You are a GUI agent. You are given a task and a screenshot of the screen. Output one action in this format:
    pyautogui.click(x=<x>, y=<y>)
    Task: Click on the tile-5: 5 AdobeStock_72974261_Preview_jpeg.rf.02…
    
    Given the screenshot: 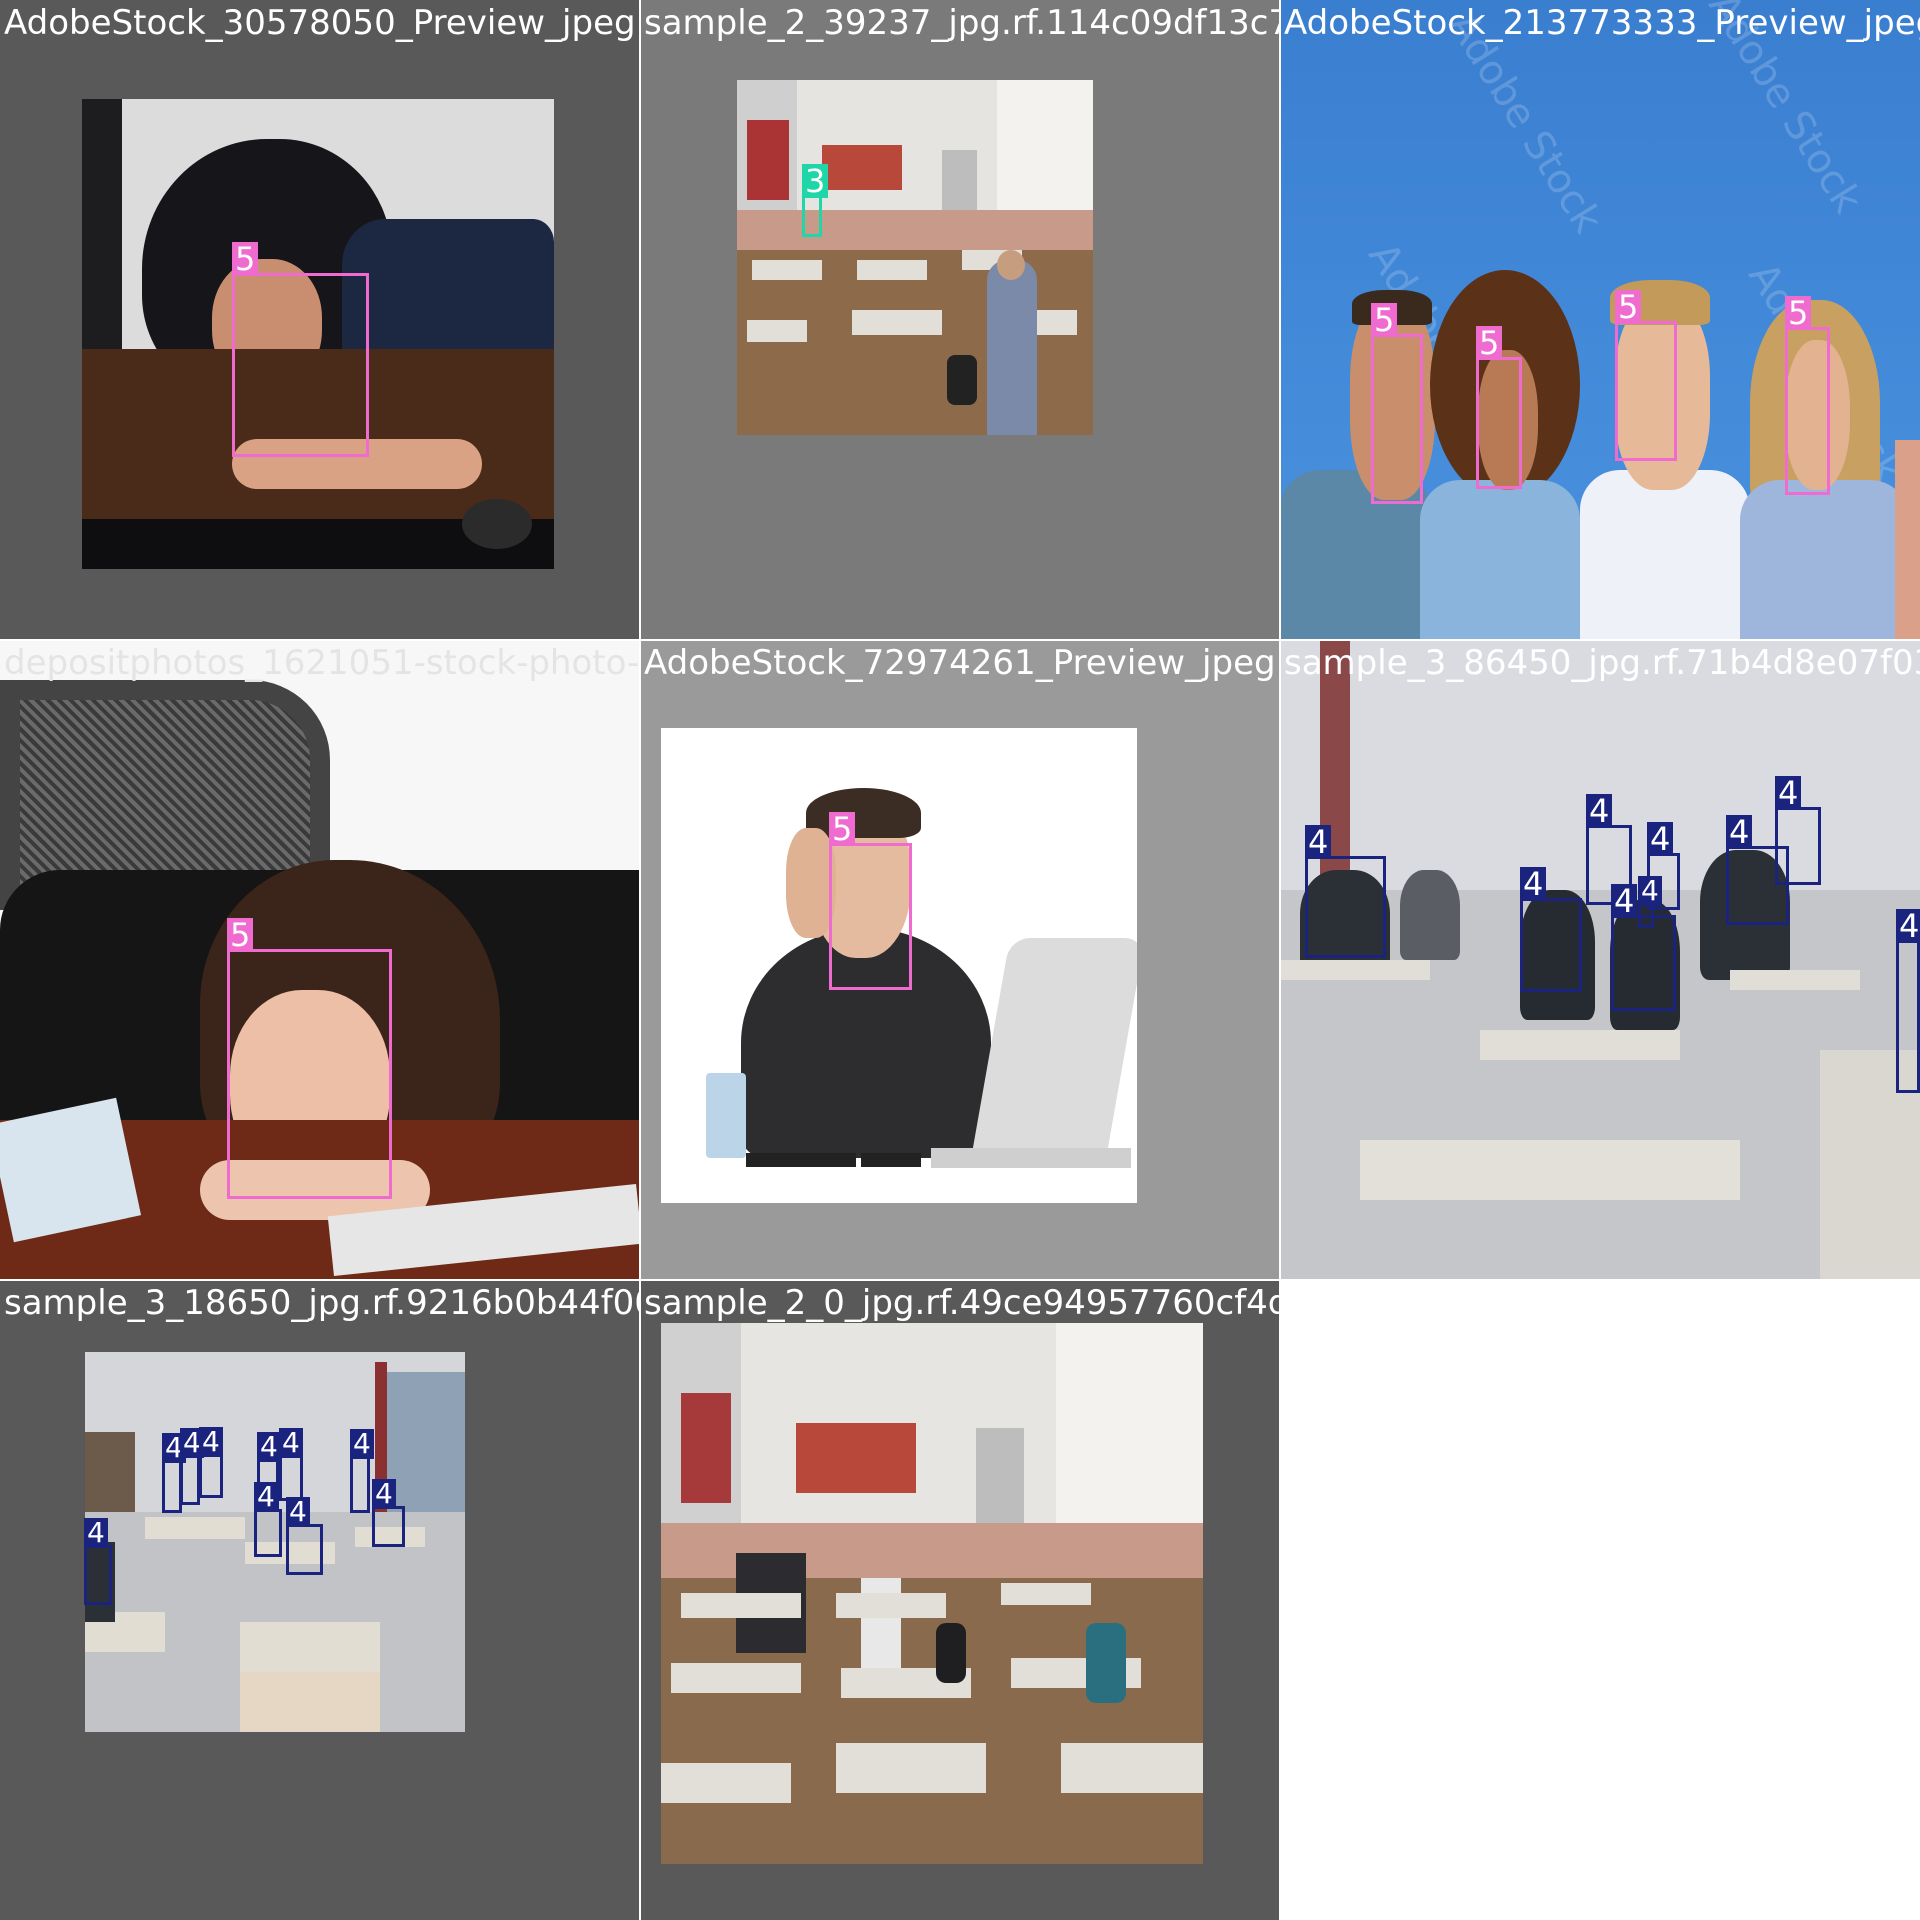 What is the action you would take?
    pyautogui.click(x=960, y=960)
    